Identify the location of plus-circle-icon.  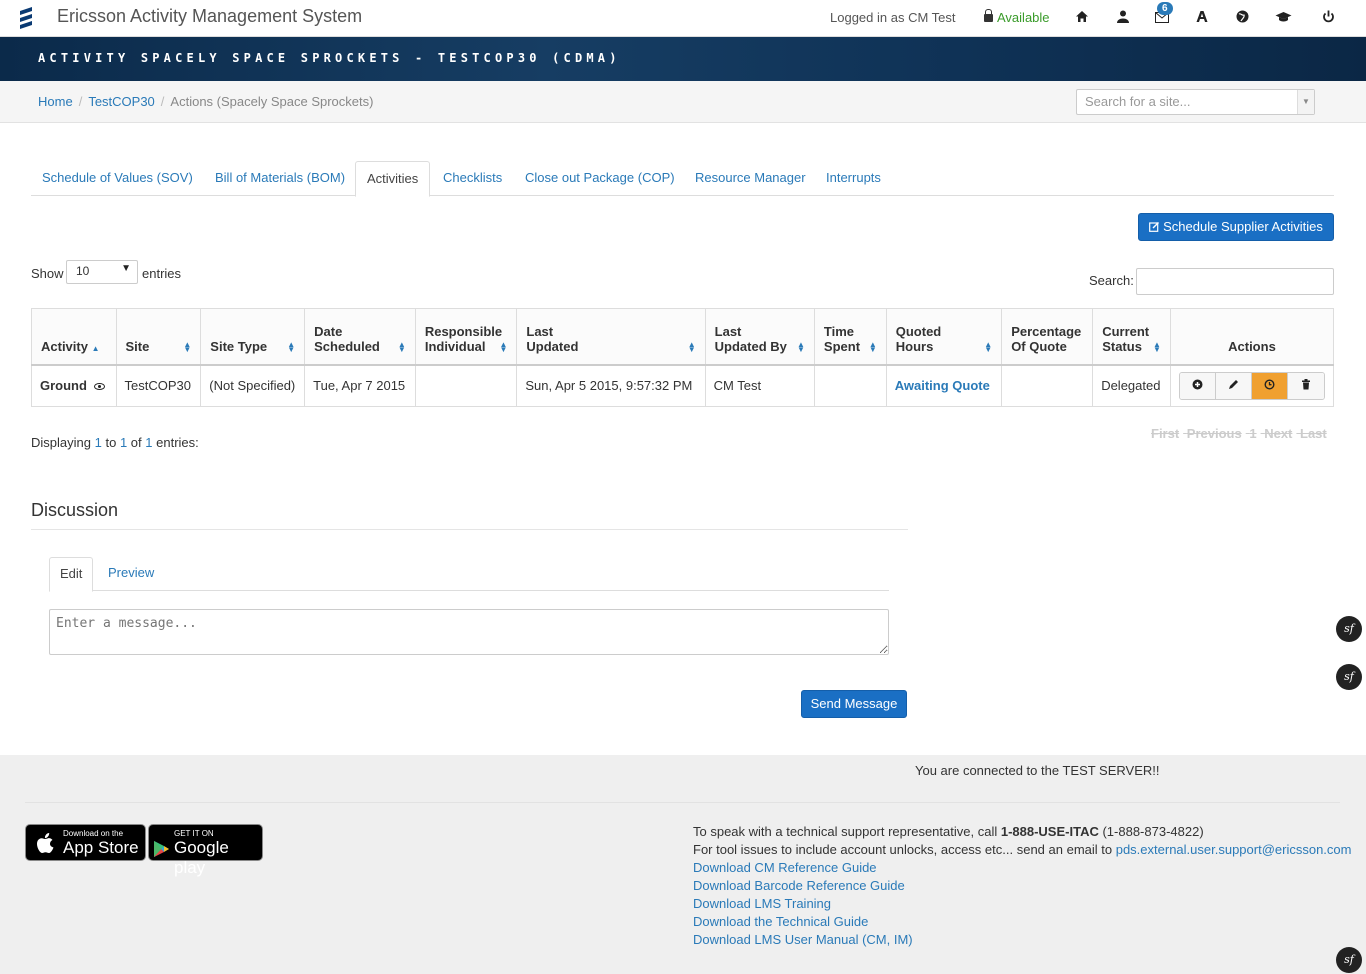
(1197, 384).